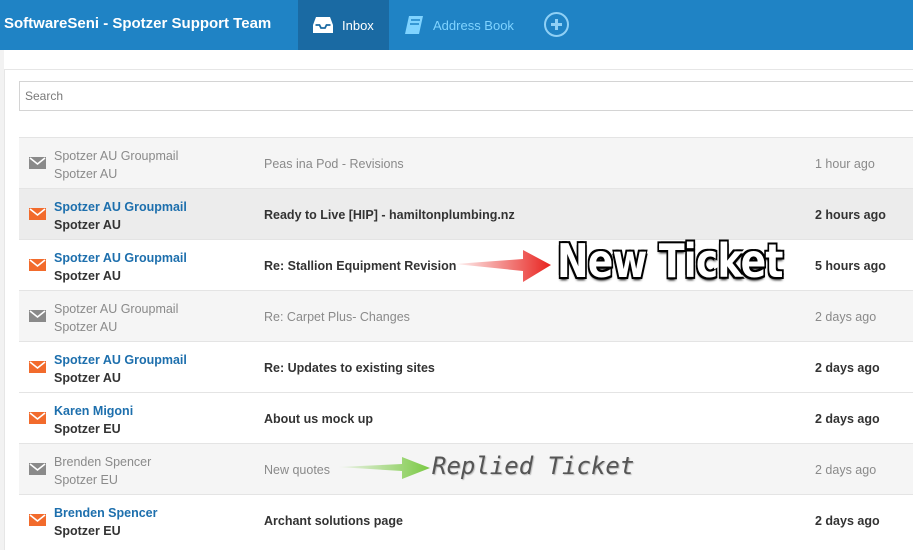 The height and width of the screenshot is (550, 913). I want to click on inbox-icon, so click(323, 25).